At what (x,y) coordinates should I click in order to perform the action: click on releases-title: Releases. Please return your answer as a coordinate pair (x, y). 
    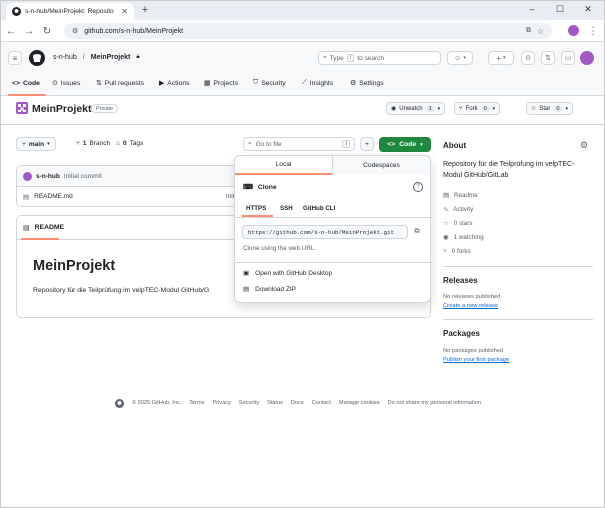
    Looking at the image, I should click on (460, 280).